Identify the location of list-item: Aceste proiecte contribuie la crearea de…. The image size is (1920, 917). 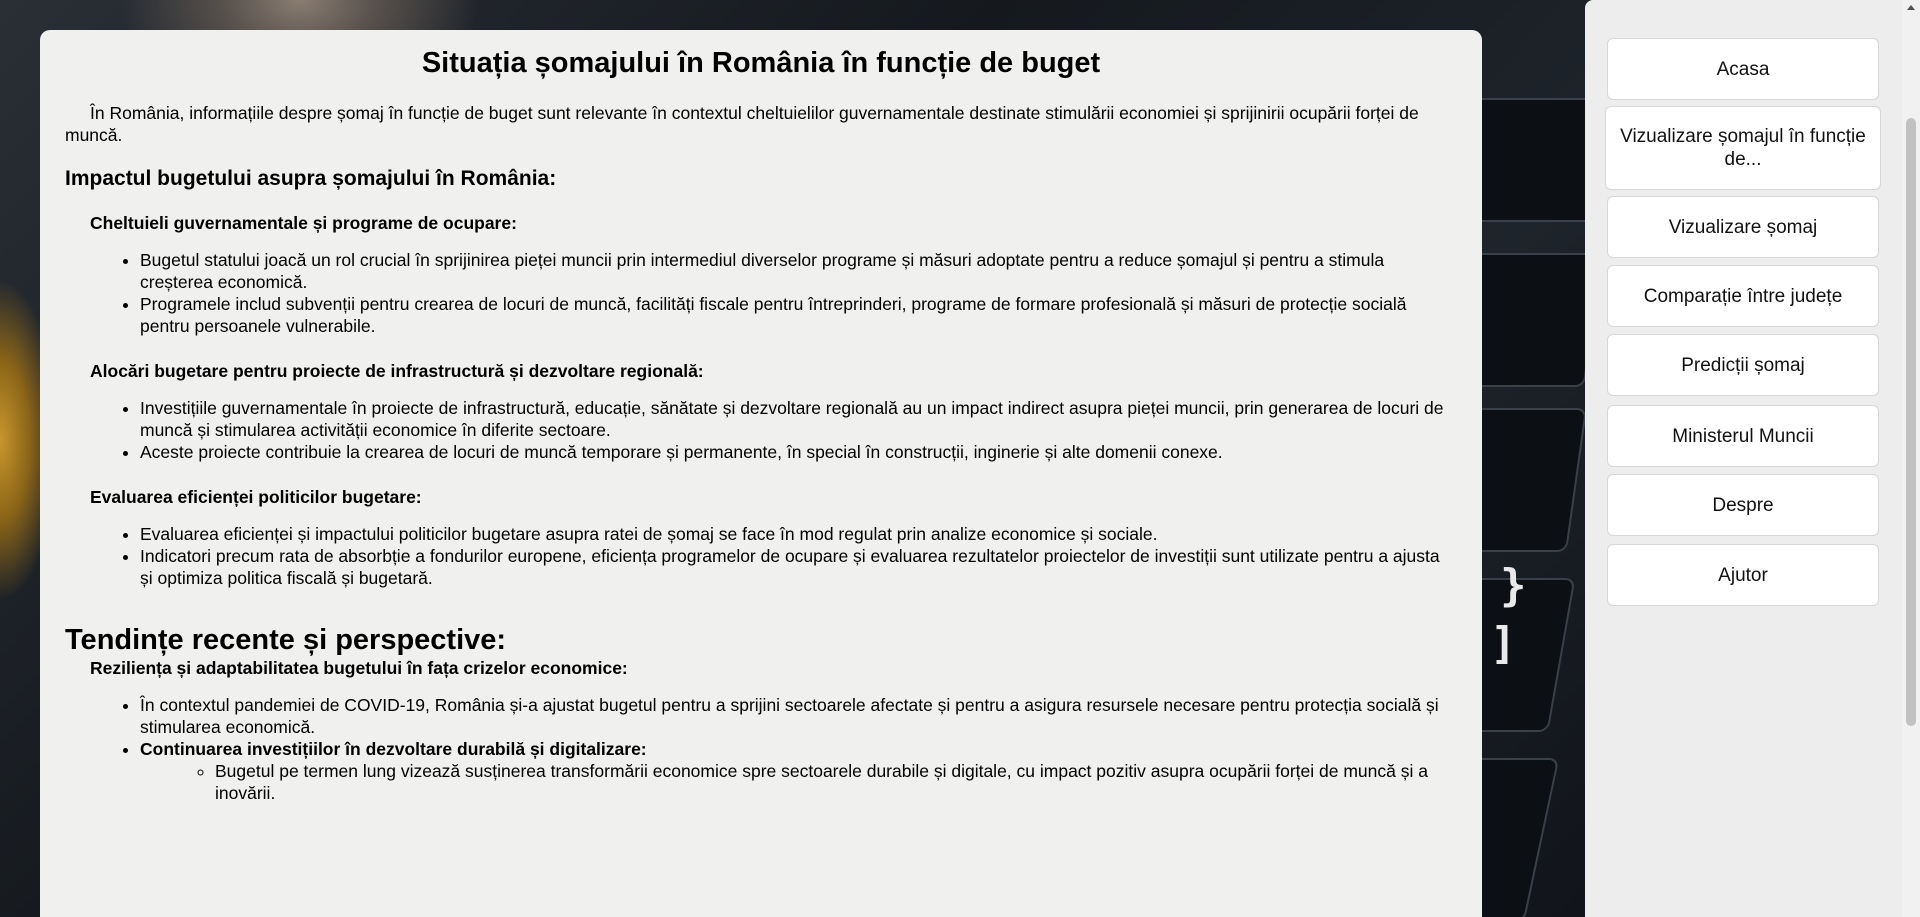
(798, 452).